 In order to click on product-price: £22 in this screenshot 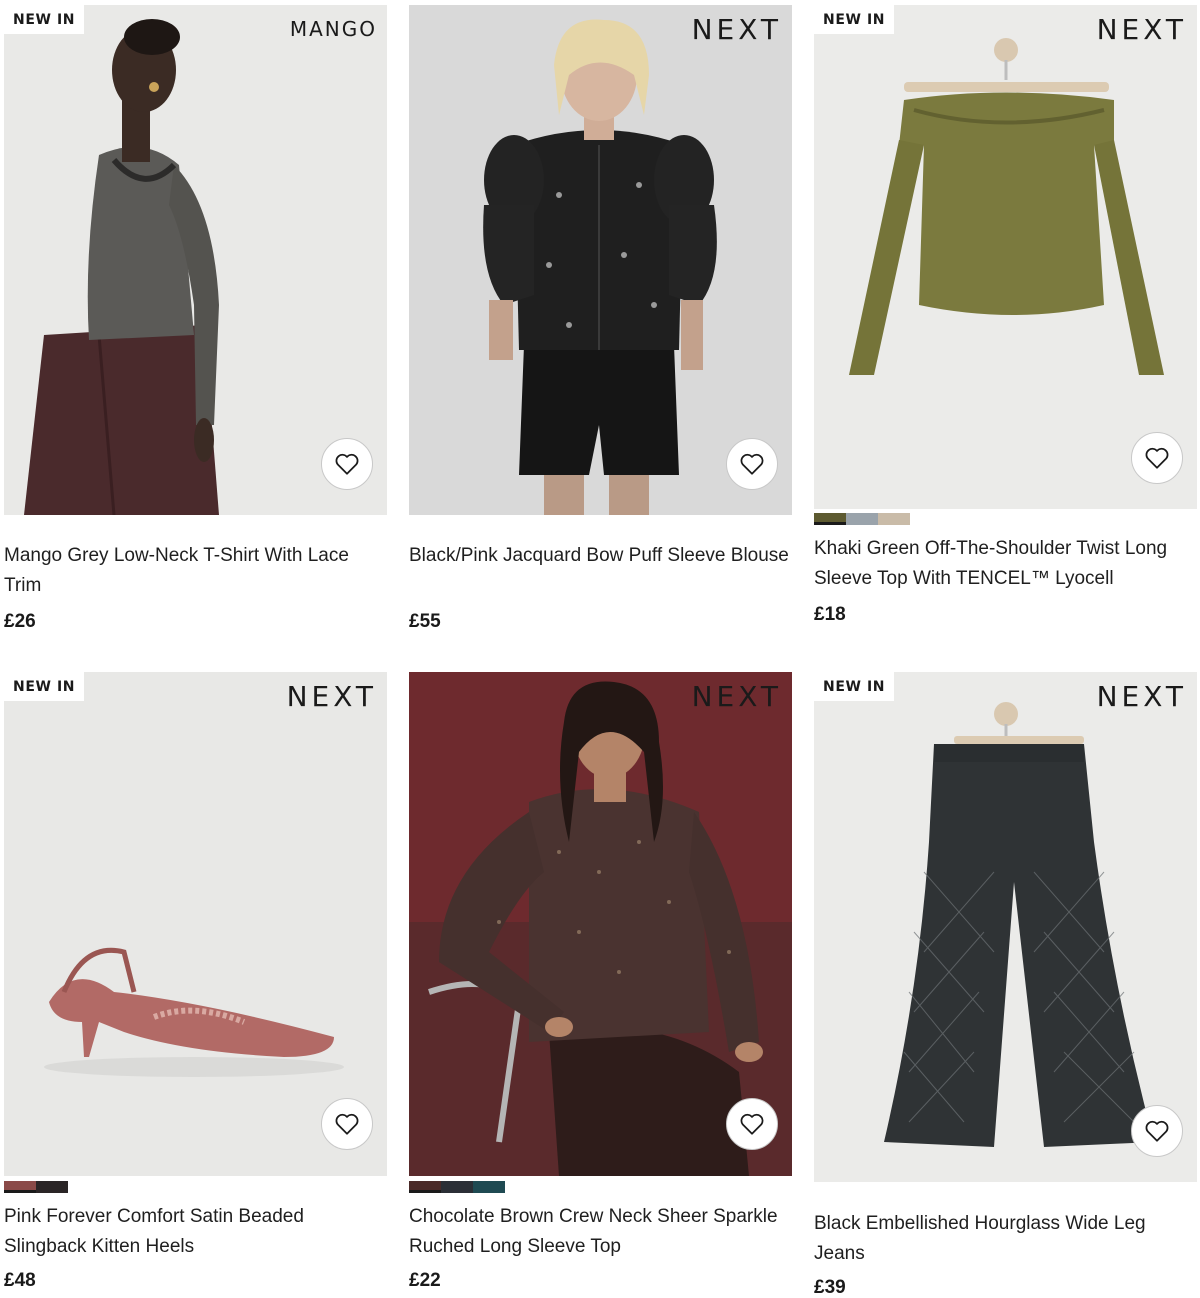, I will do `click(425, 1280)`.